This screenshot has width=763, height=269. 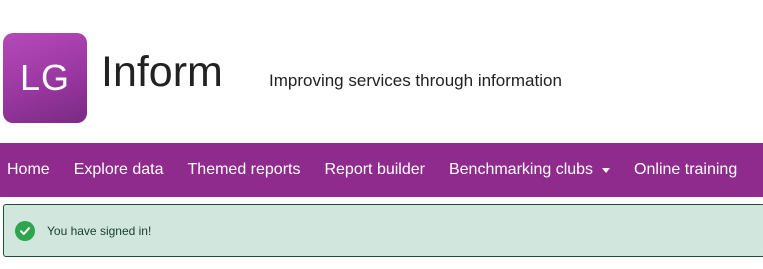 I want to click on logo-initials: LG, so click(x=45, y=77).